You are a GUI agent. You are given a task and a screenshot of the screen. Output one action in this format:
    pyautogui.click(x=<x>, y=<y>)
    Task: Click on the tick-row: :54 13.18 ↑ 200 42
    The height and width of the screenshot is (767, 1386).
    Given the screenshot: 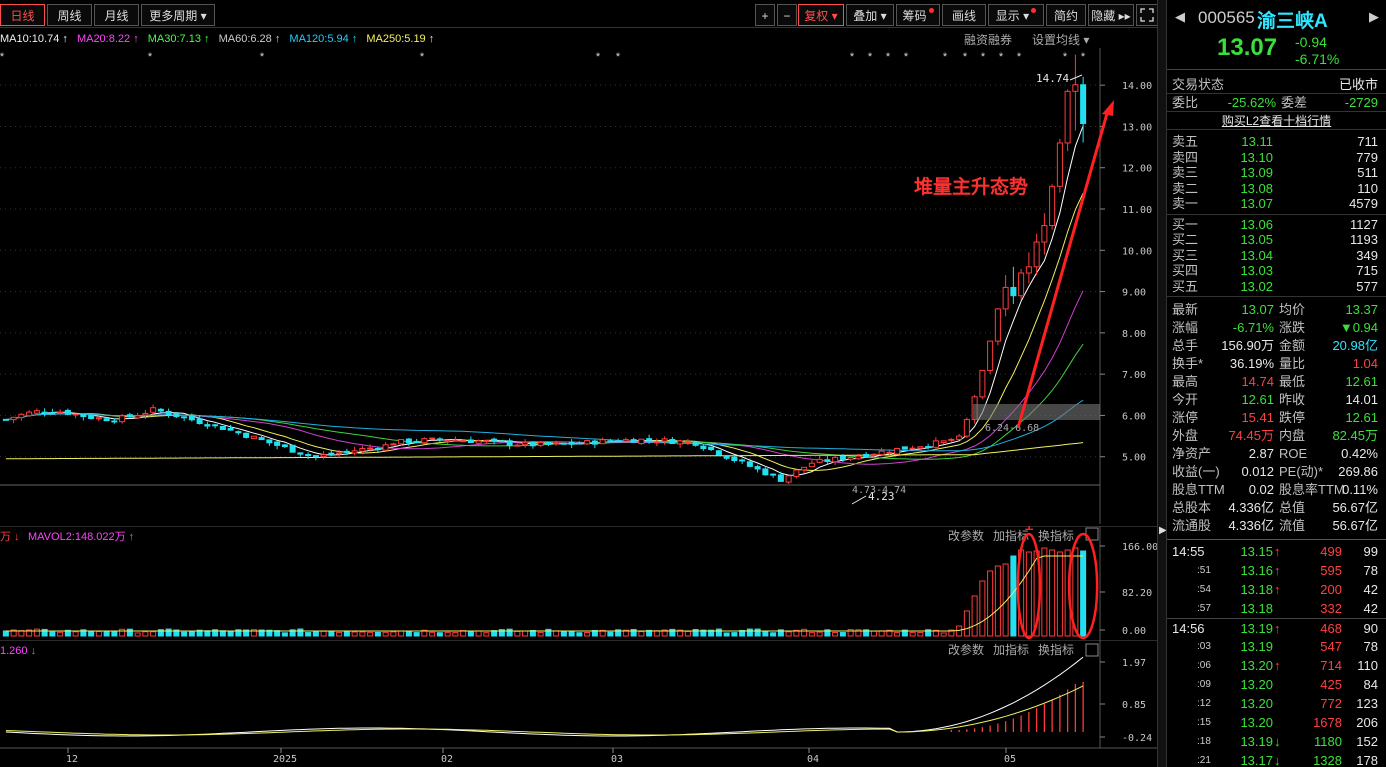 What is the action you would take?
    pyautogui.click(x=1276, y=589)
    